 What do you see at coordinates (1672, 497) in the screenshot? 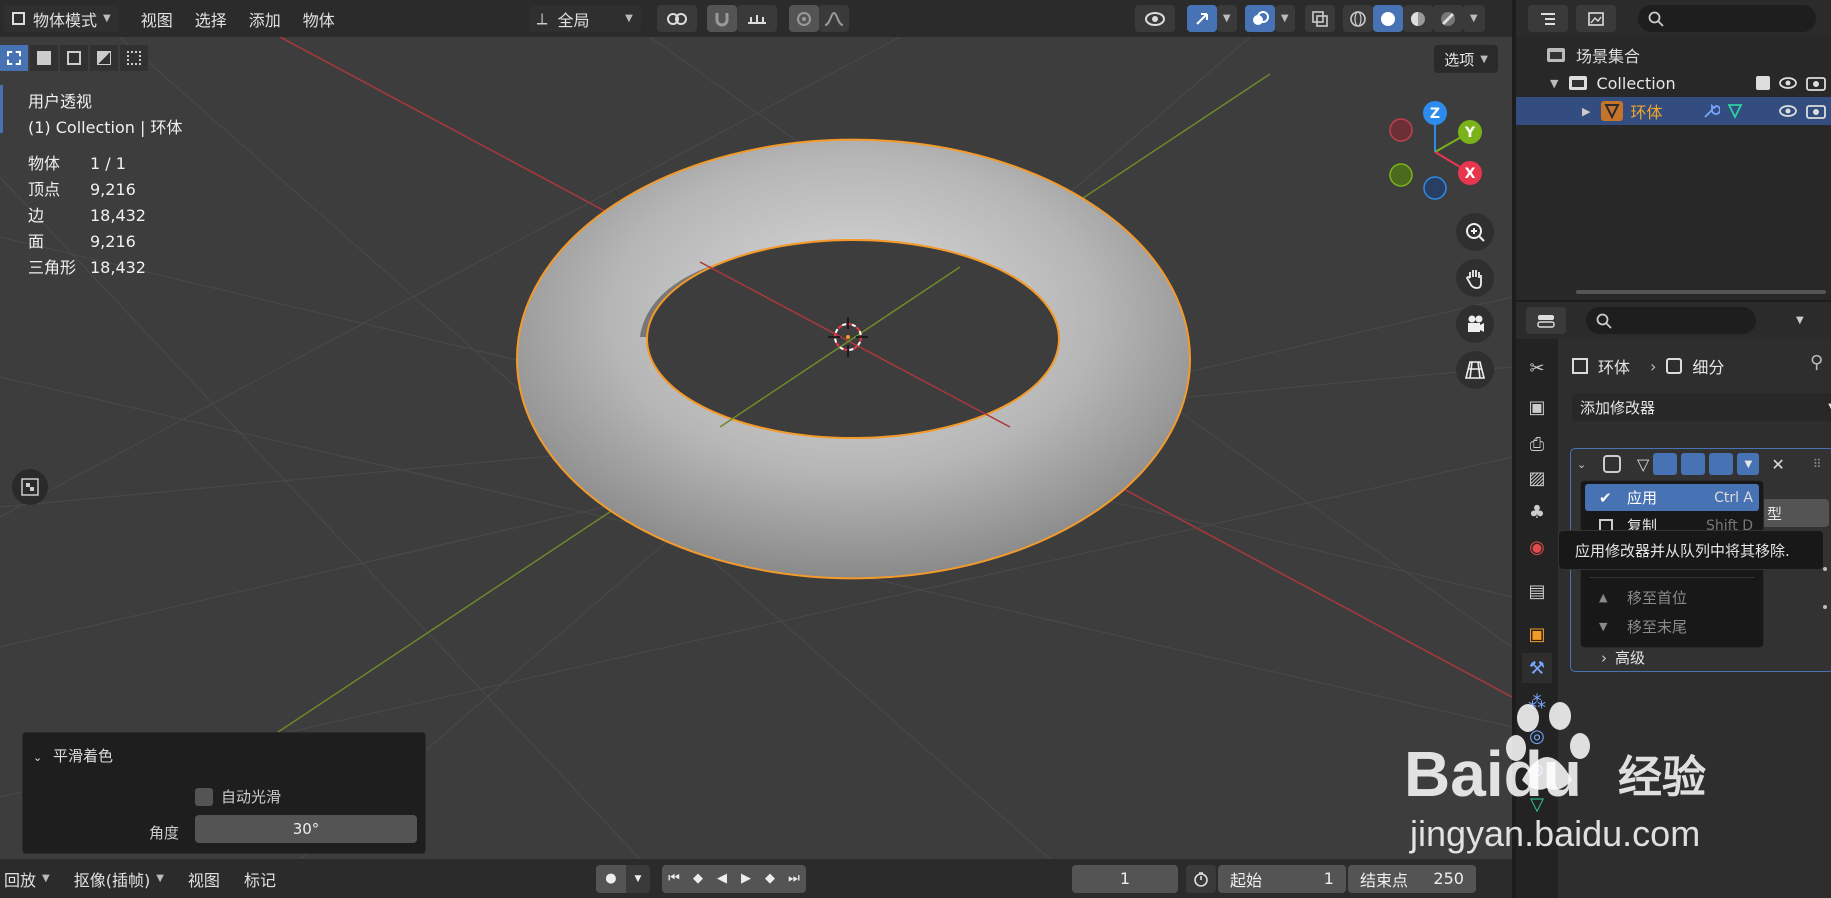
I see `menu-item-apply: ✔ 应用 Ctrl A` at bounding box center [1672, 497].